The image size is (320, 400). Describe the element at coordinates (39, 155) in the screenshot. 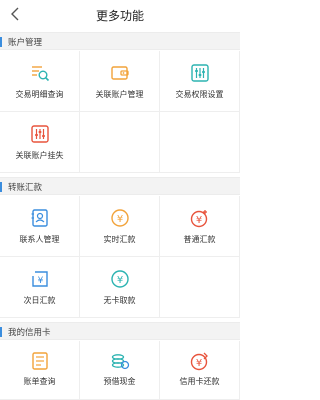

I see `menu-item-label: 关联账户挂失` at that location.